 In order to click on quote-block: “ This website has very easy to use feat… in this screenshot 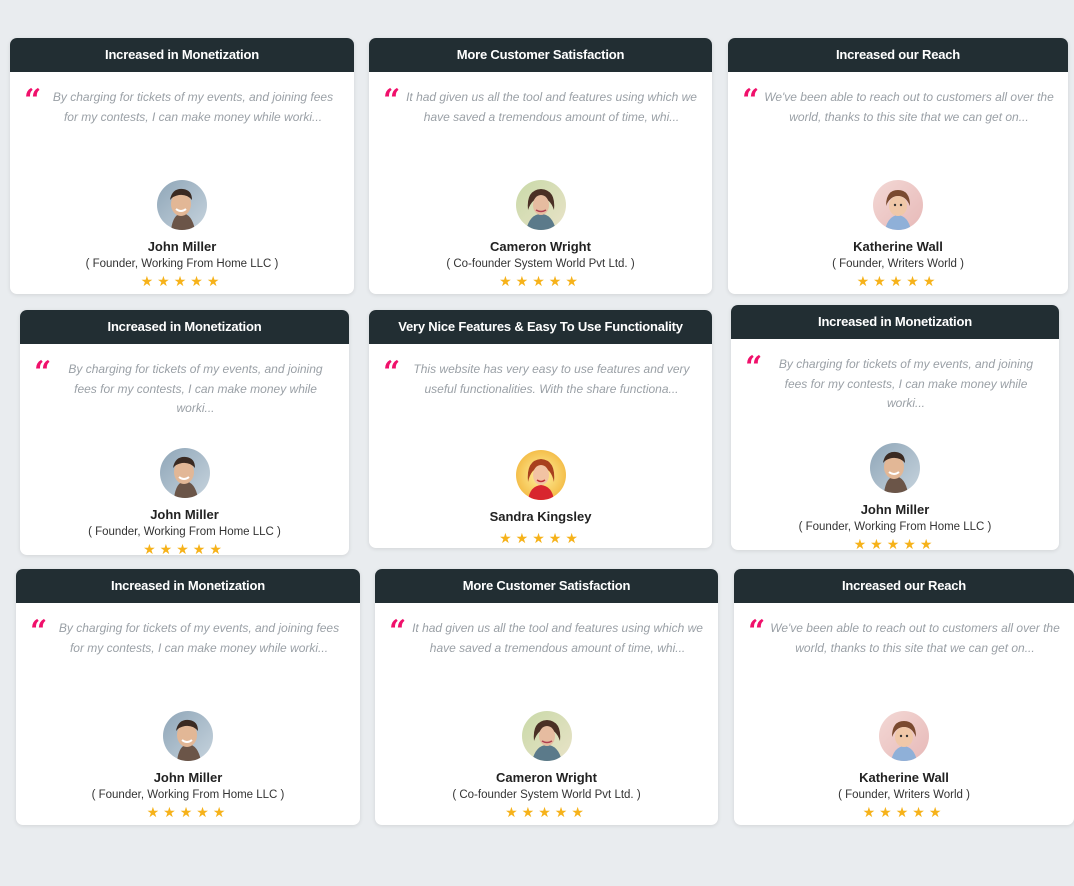, I will do `click(540, 381)`.